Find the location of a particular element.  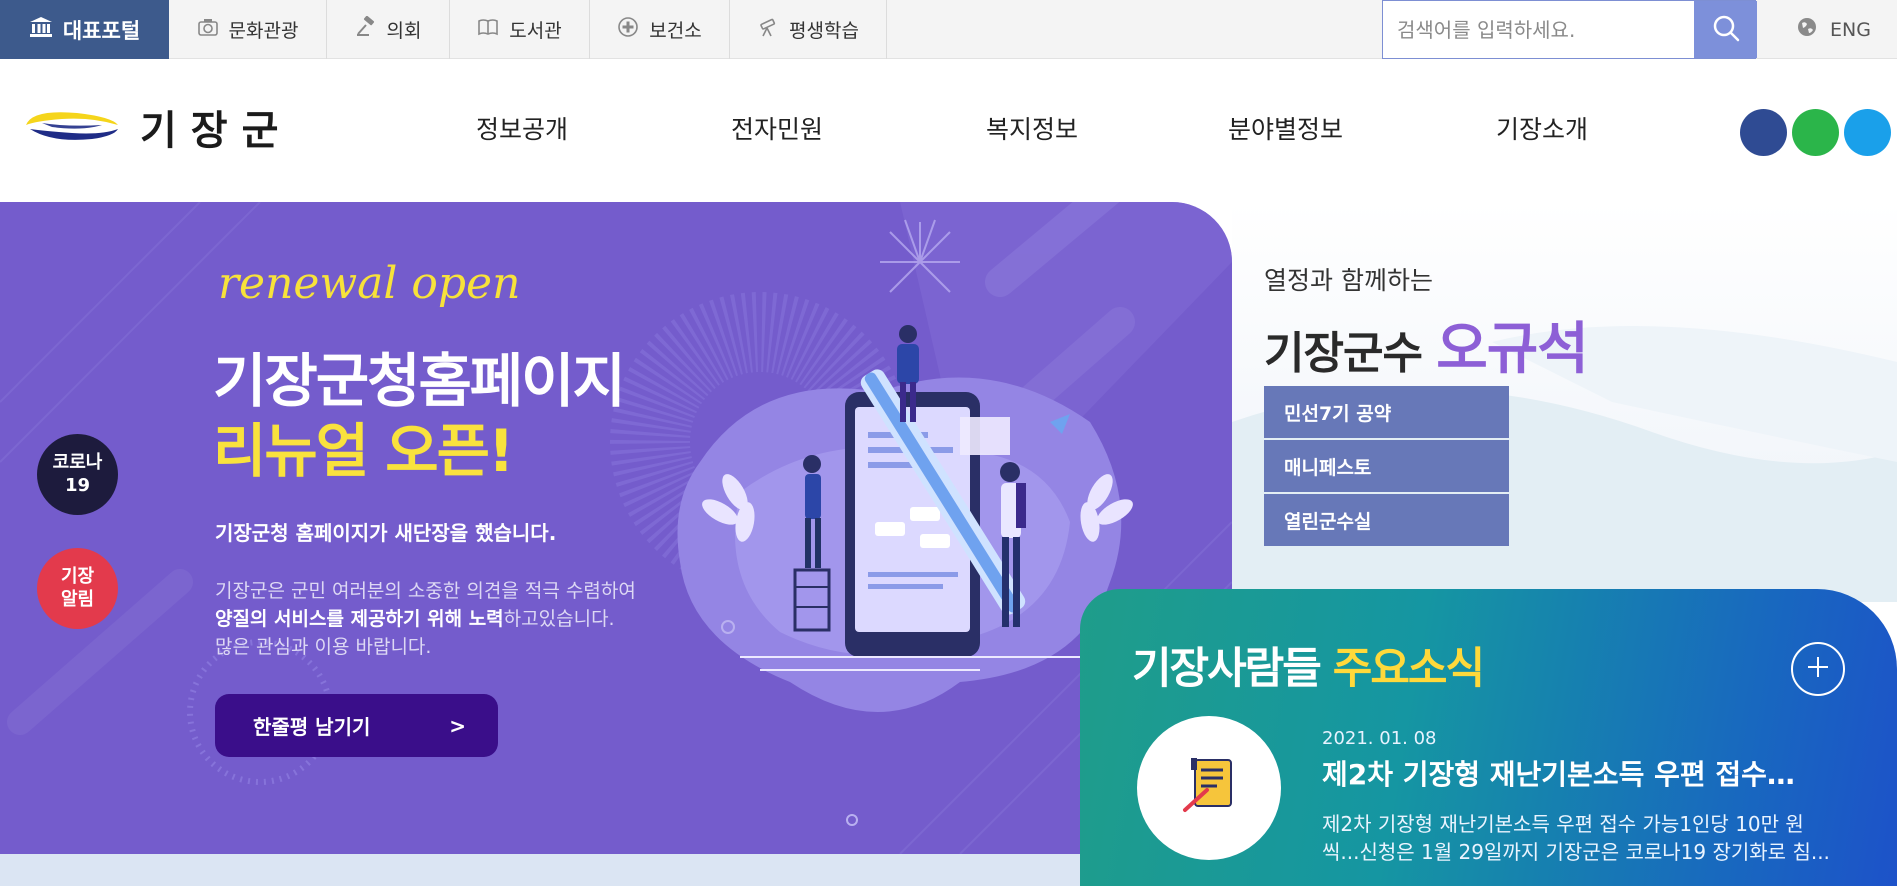

news-thumbnail is located at coordinates (1209, 788).